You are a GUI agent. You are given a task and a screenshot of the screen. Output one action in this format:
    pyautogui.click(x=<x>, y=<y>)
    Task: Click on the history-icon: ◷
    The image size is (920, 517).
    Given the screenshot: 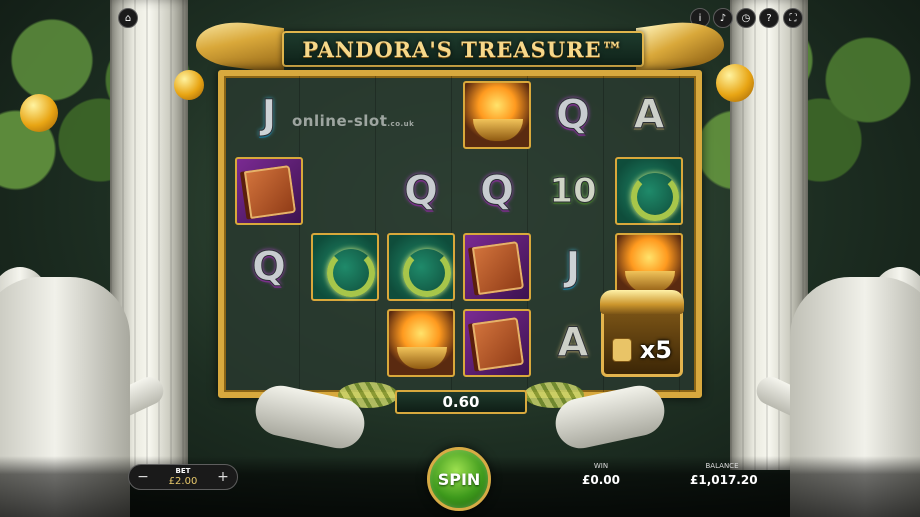 What is the action you would take?
    pyautogui.click(x=746, y=18)
    